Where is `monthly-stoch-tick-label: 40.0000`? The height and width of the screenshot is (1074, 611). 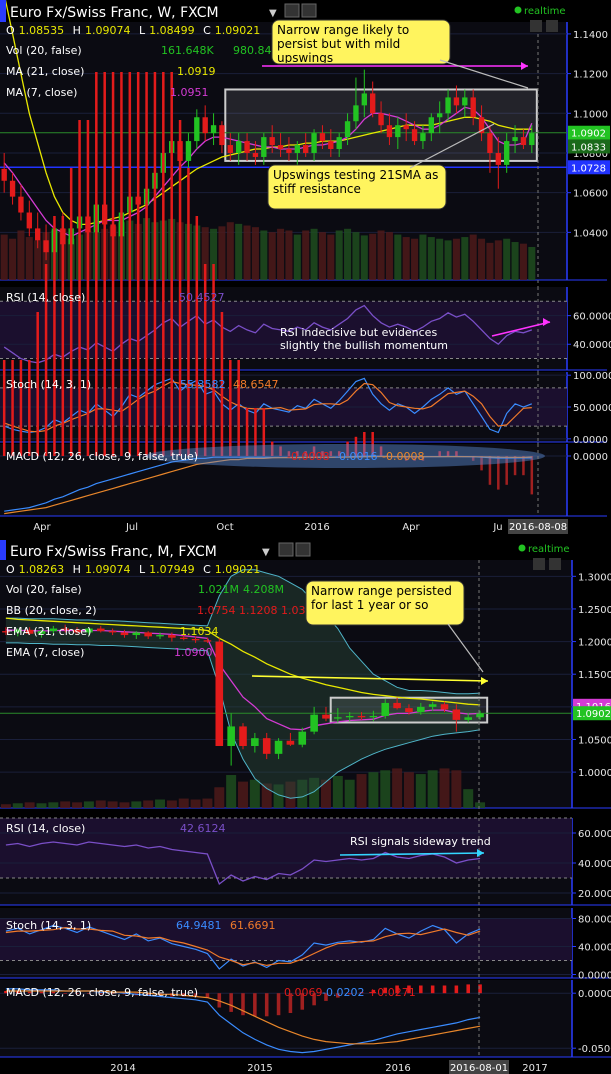 monthly-stoch-tick-label: 40.0000 is located at coordinates (594, 948).